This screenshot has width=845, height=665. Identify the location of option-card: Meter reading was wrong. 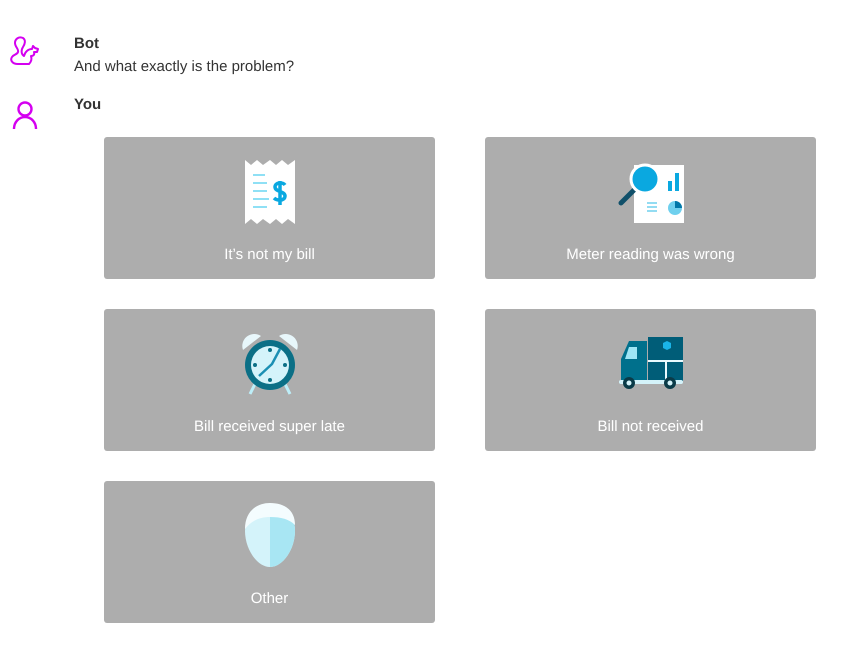
(650, 208).